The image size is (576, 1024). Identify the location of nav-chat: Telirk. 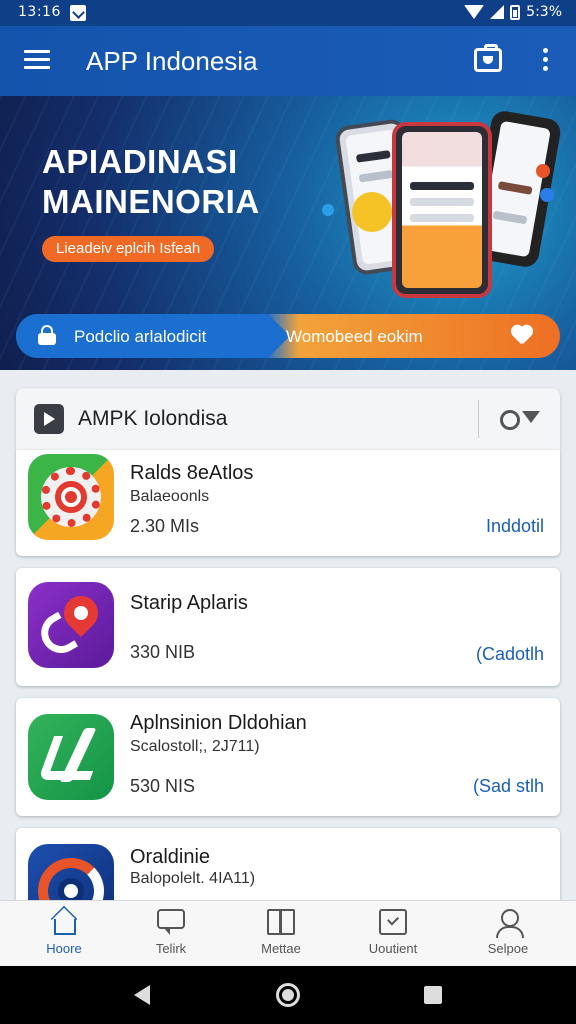
(171, 934).